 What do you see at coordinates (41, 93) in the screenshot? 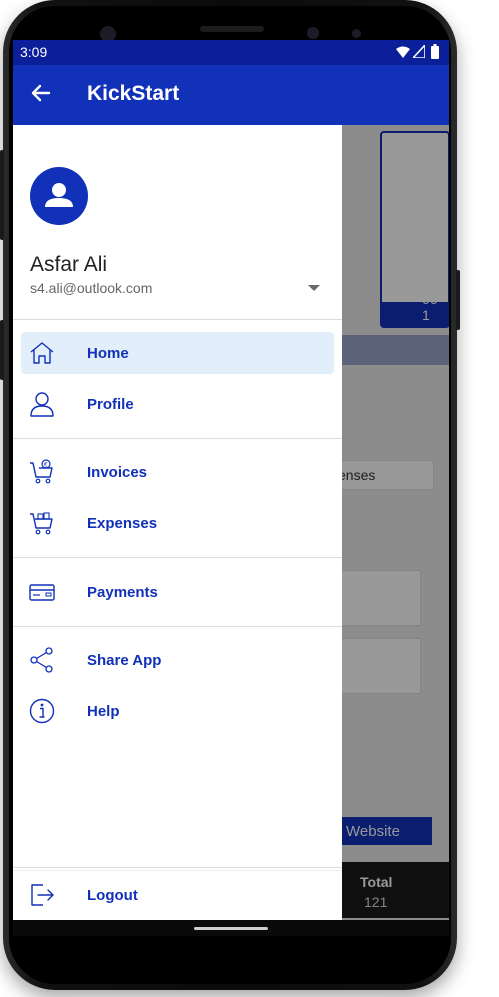
I see `back-arrow-icon` at bounding box center [41, 93].